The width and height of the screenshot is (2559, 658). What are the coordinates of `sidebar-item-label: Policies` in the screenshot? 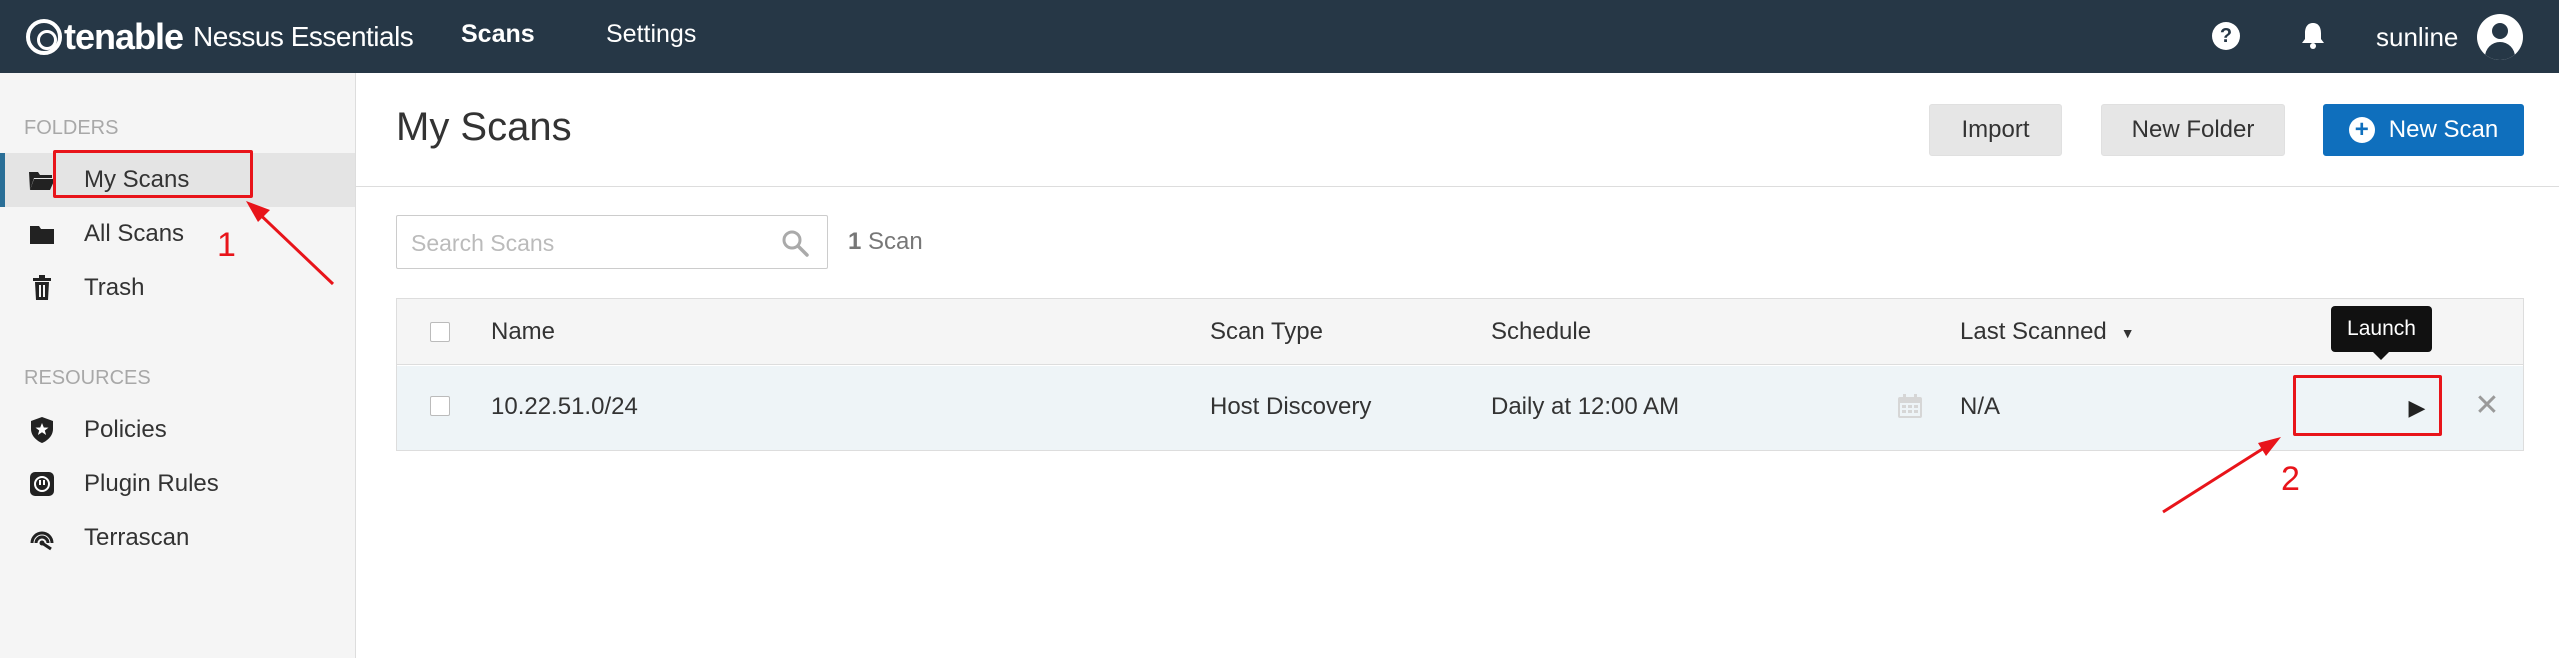 It's located at (125, 429).